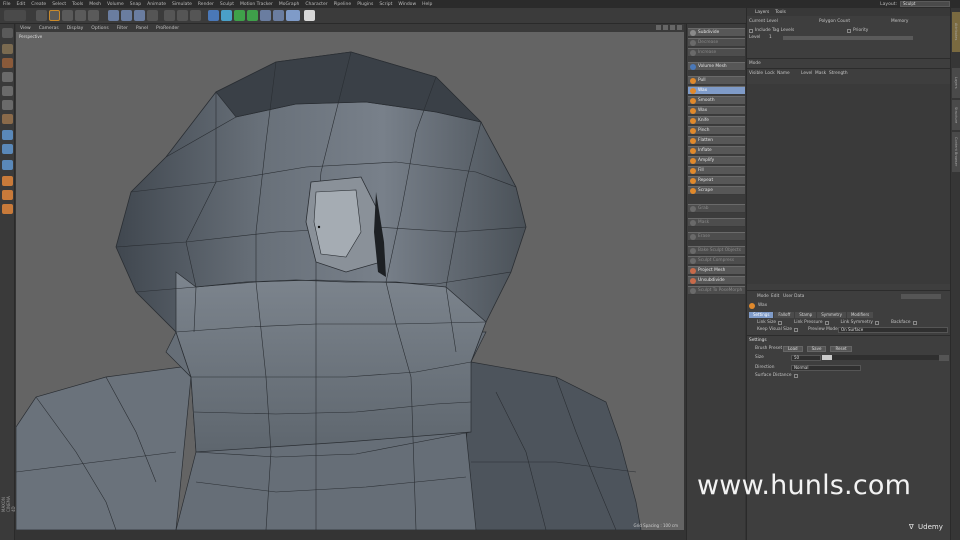  What do you see at coordinates (796, 329) in the screenshot?
I see `keep-visual-size-checkbox` at bounding box center [796, 329].